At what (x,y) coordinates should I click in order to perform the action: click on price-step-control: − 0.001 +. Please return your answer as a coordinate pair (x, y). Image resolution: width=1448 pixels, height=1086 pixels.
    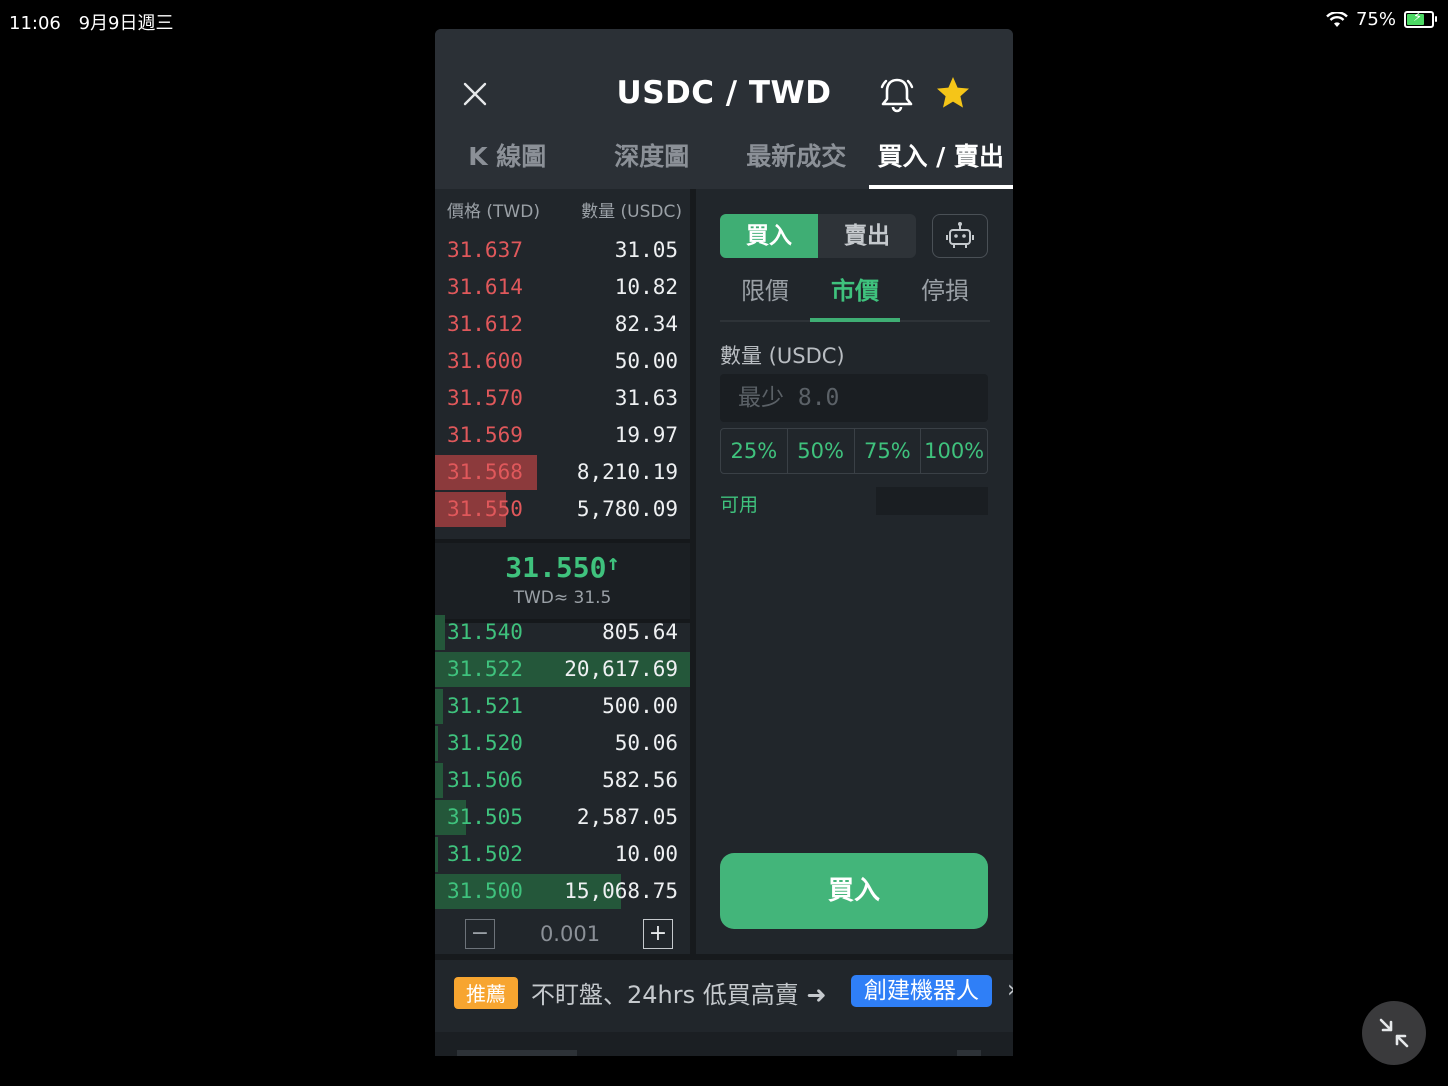
    Looking at the image, I should click on (570, 935).